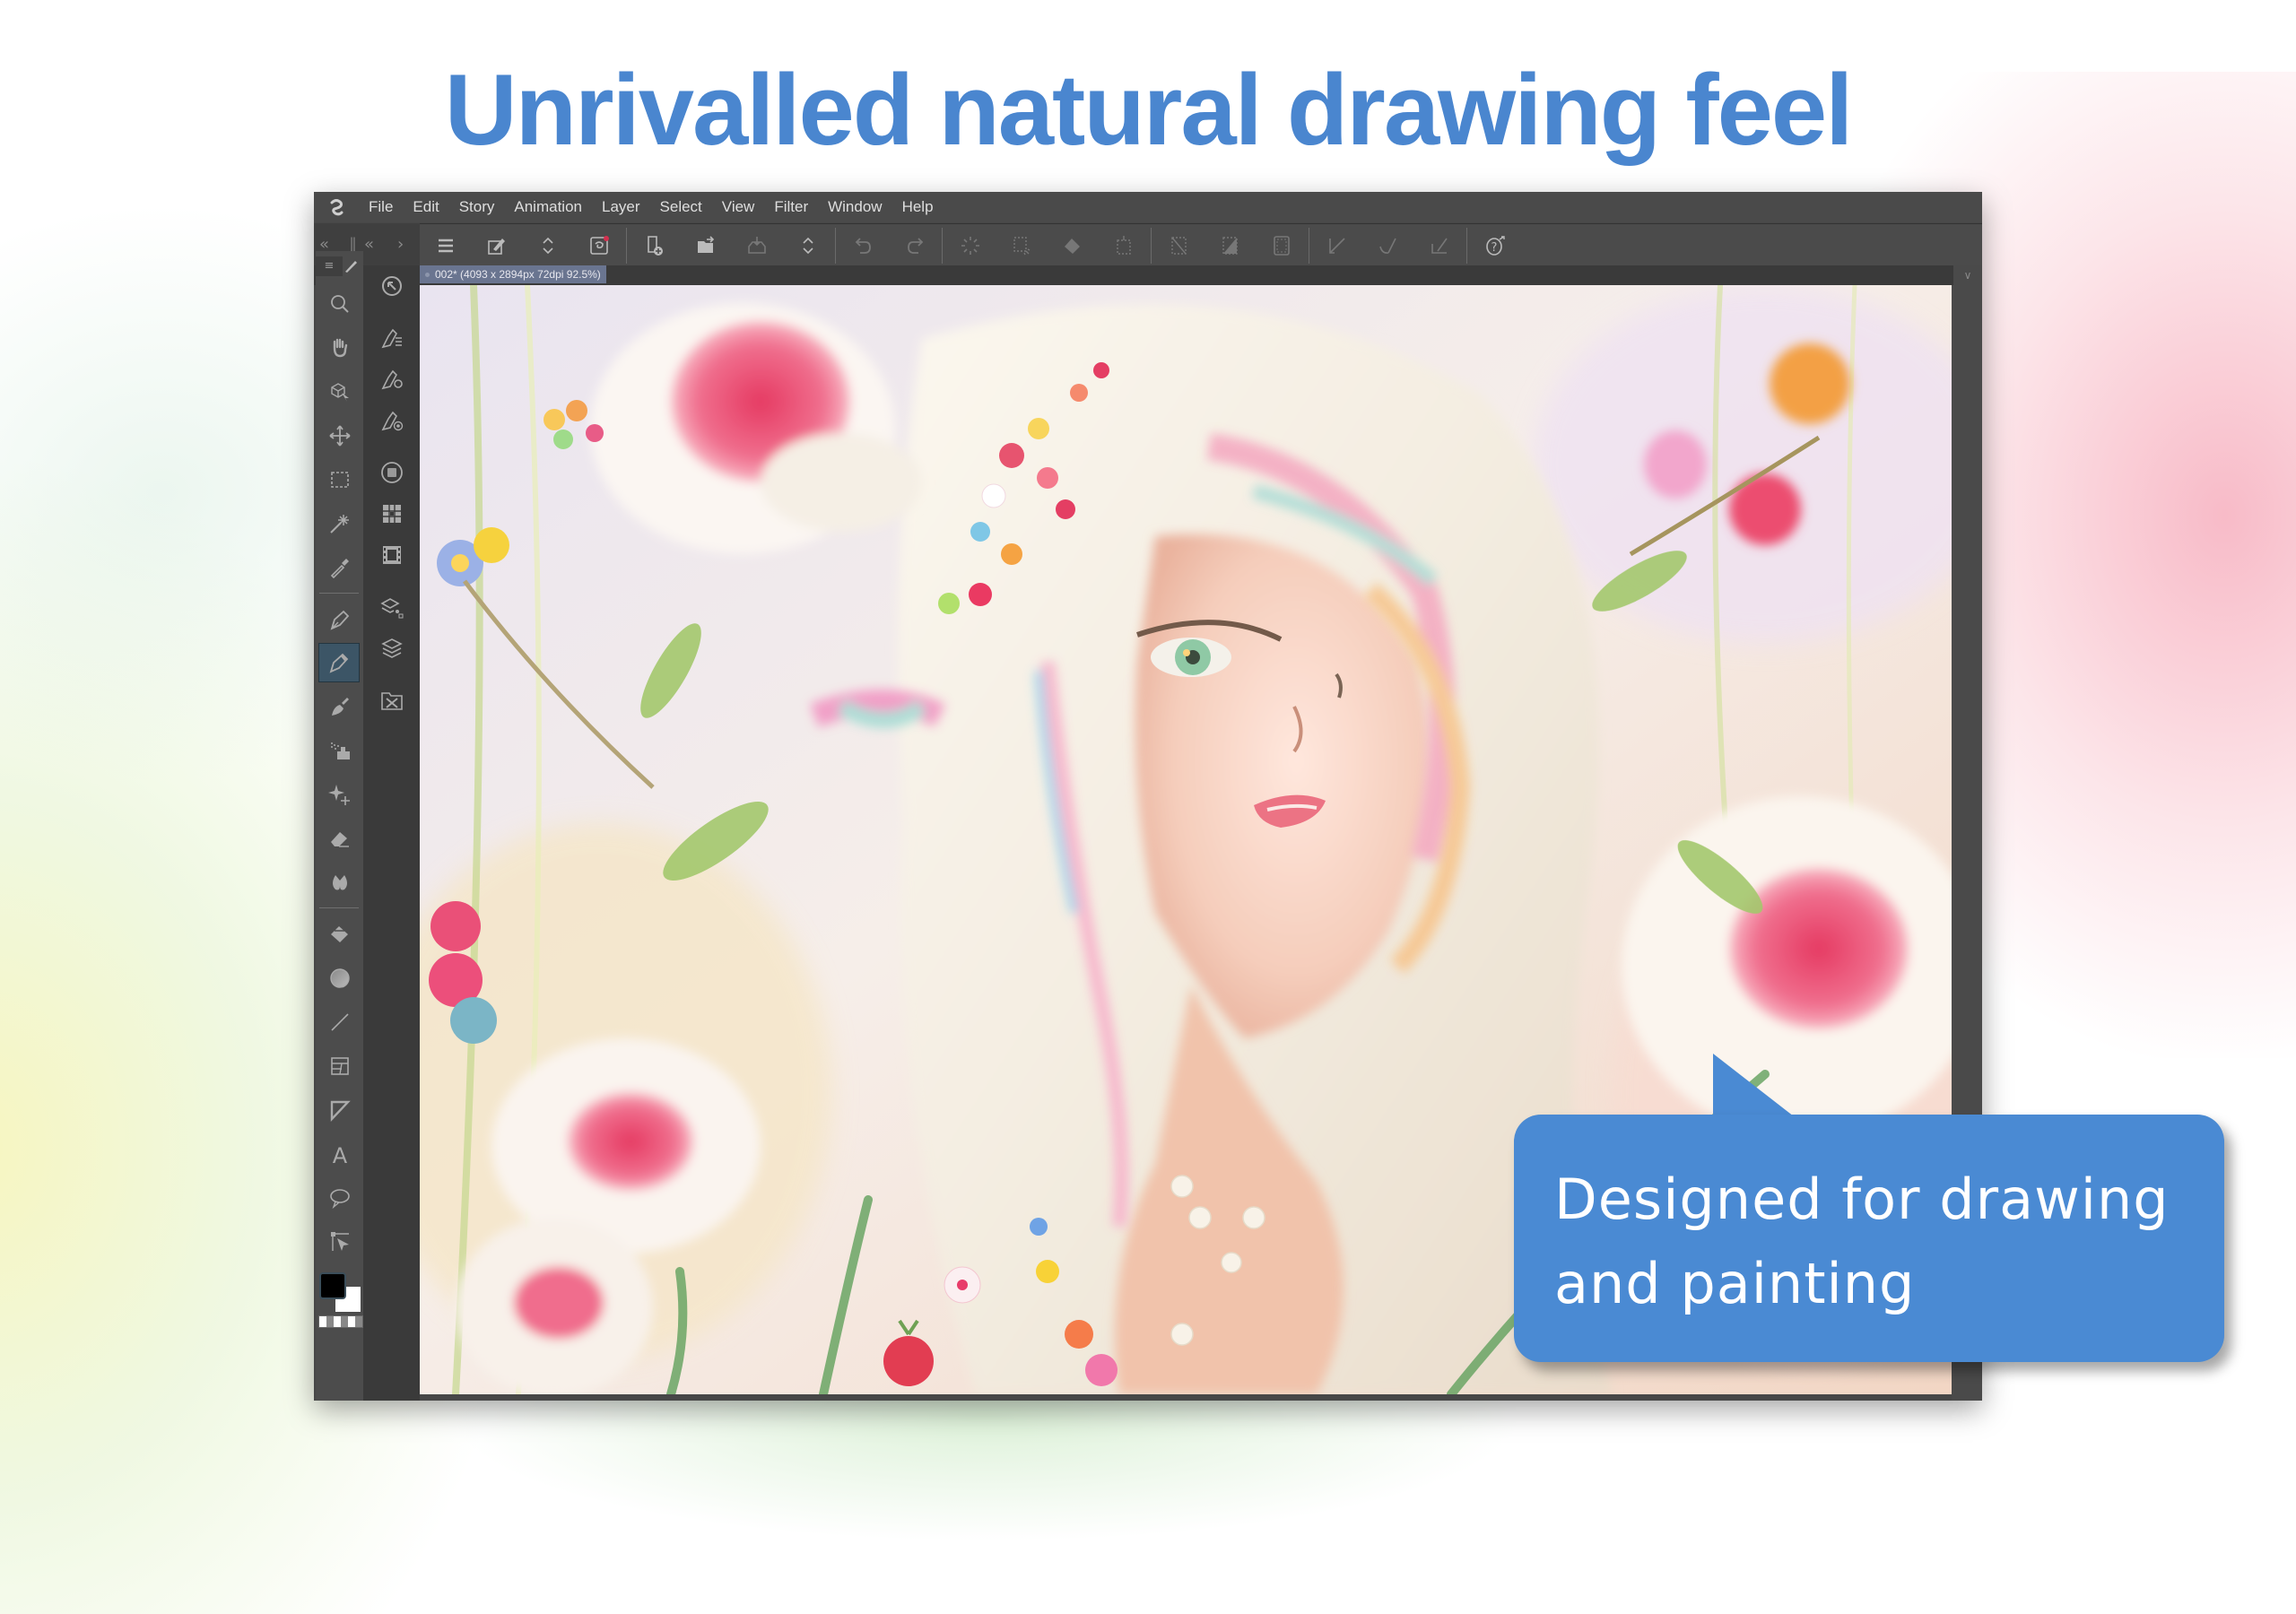 Image resolution: width=2296 pixels, height=1614 pixels. What do you see at coordinates (1967, 275) in the screenshot?
I see `tab-list-chevron-down-icon: ∨` at bounding box center [1967, 275].